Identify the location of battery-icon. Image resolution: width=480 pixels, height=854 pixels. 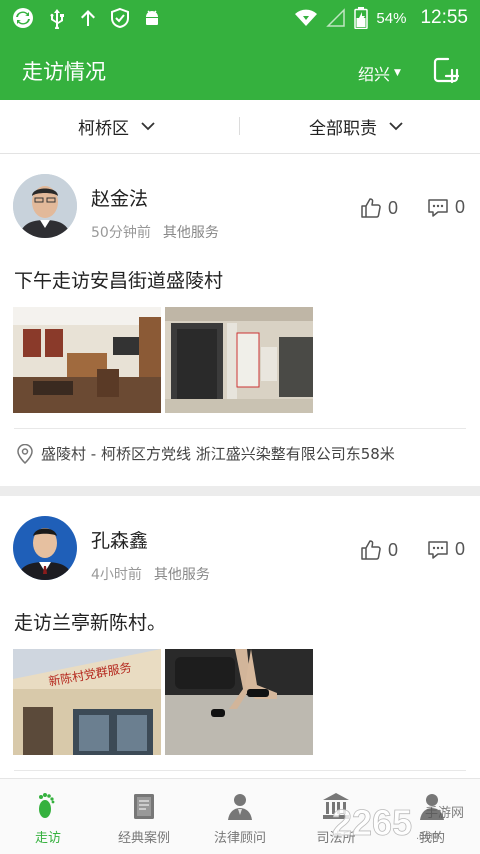
(361, 18).